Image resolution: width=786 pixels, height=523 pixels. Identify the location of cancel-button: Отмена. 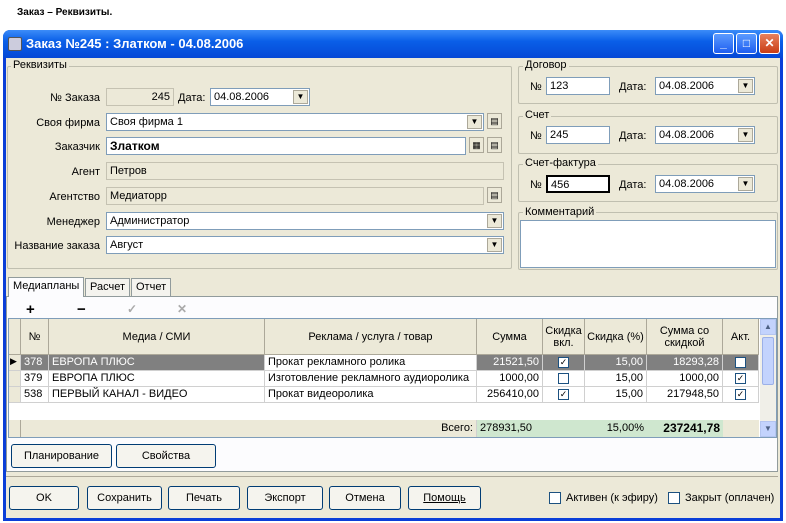
(365, 498).